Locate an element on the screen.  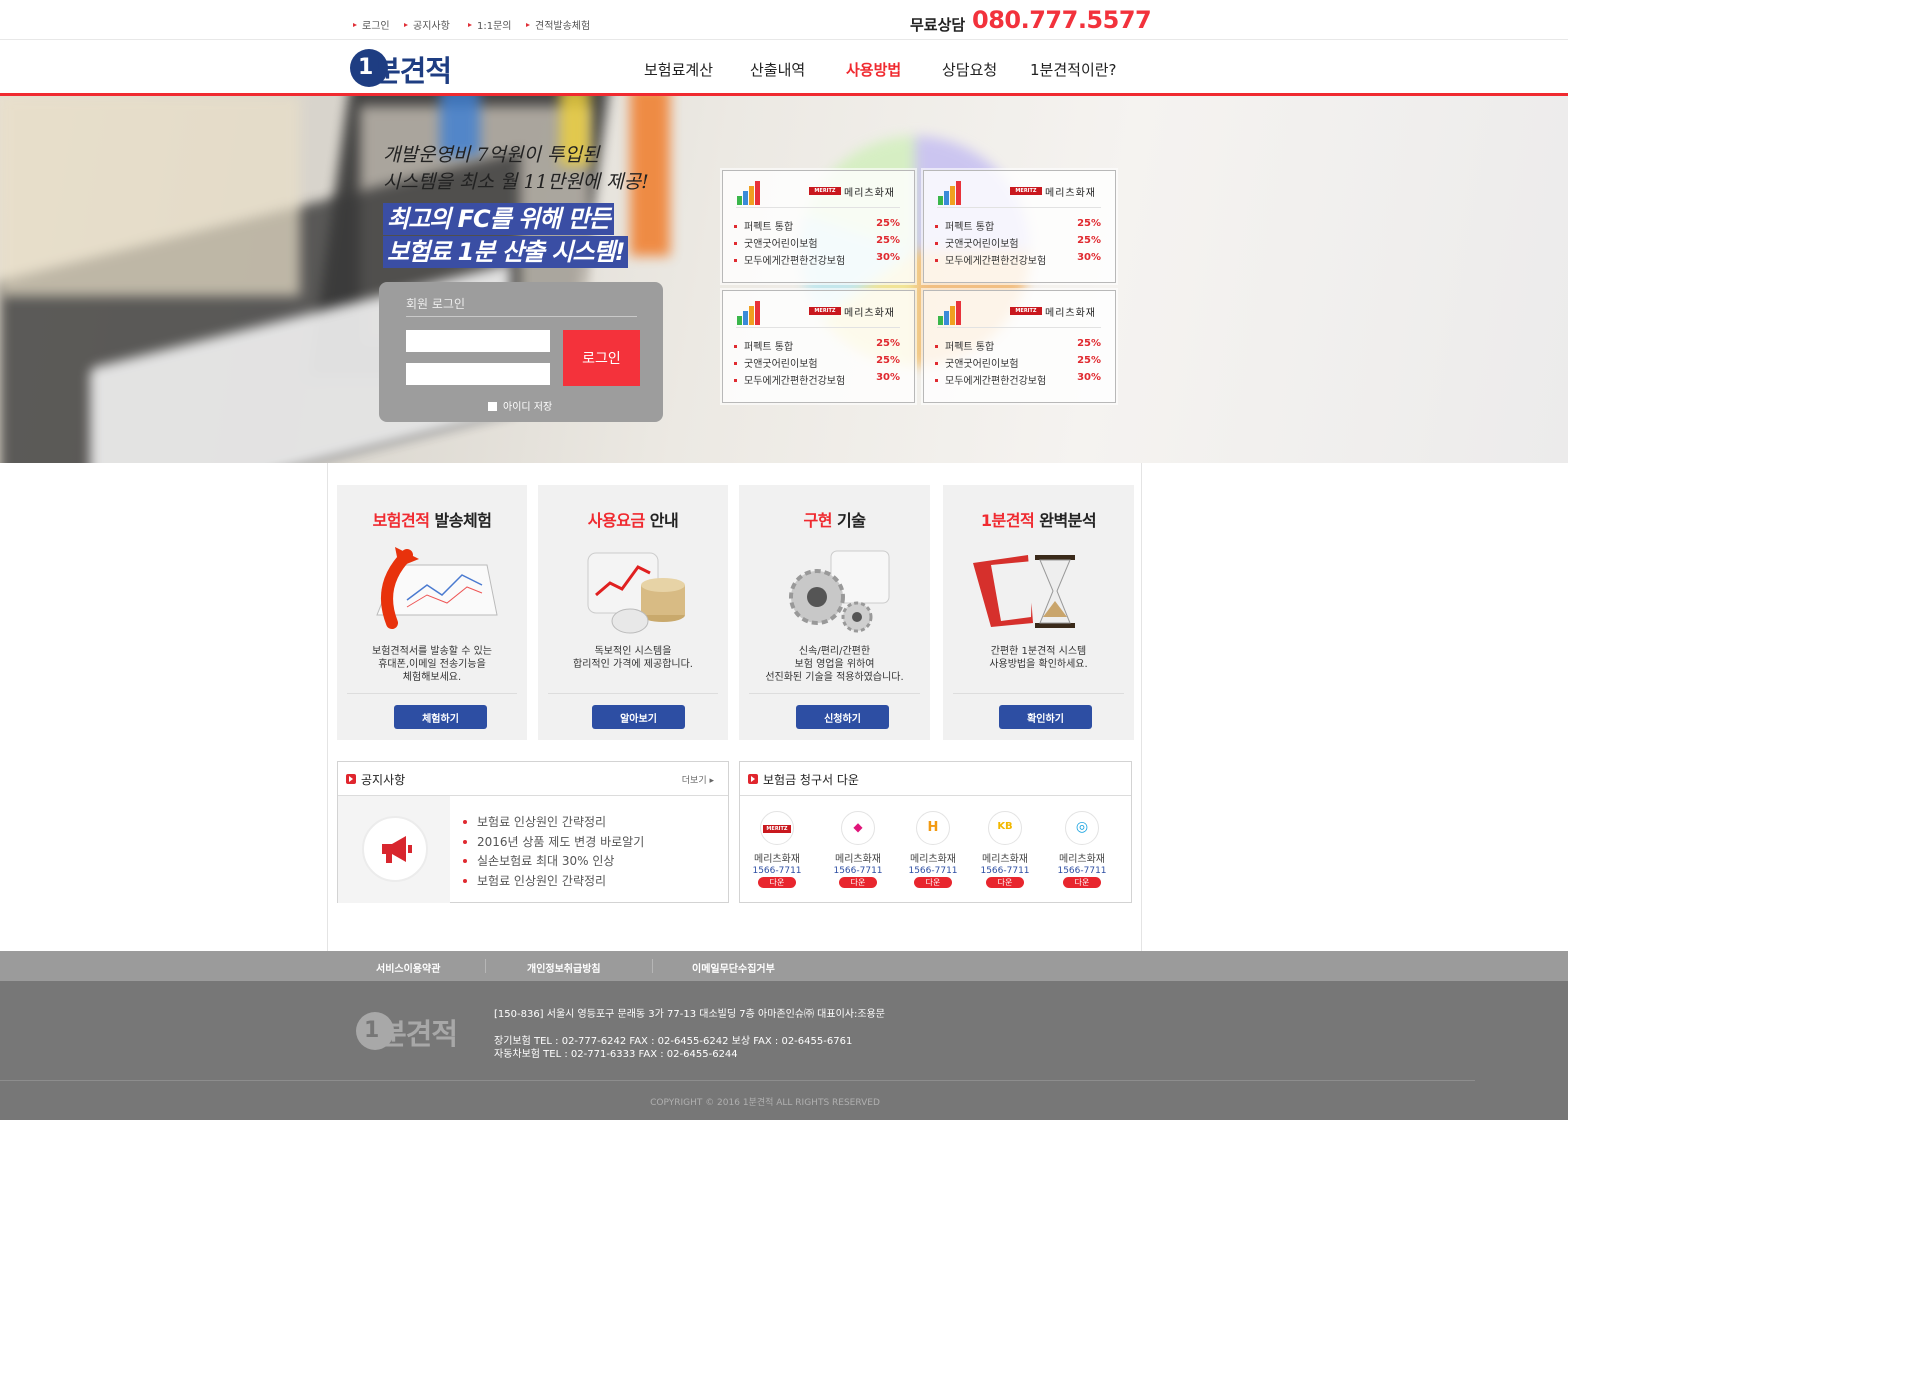
notice-header: 공지사항 더보기 ▸ is located at coordinates (533, 779).